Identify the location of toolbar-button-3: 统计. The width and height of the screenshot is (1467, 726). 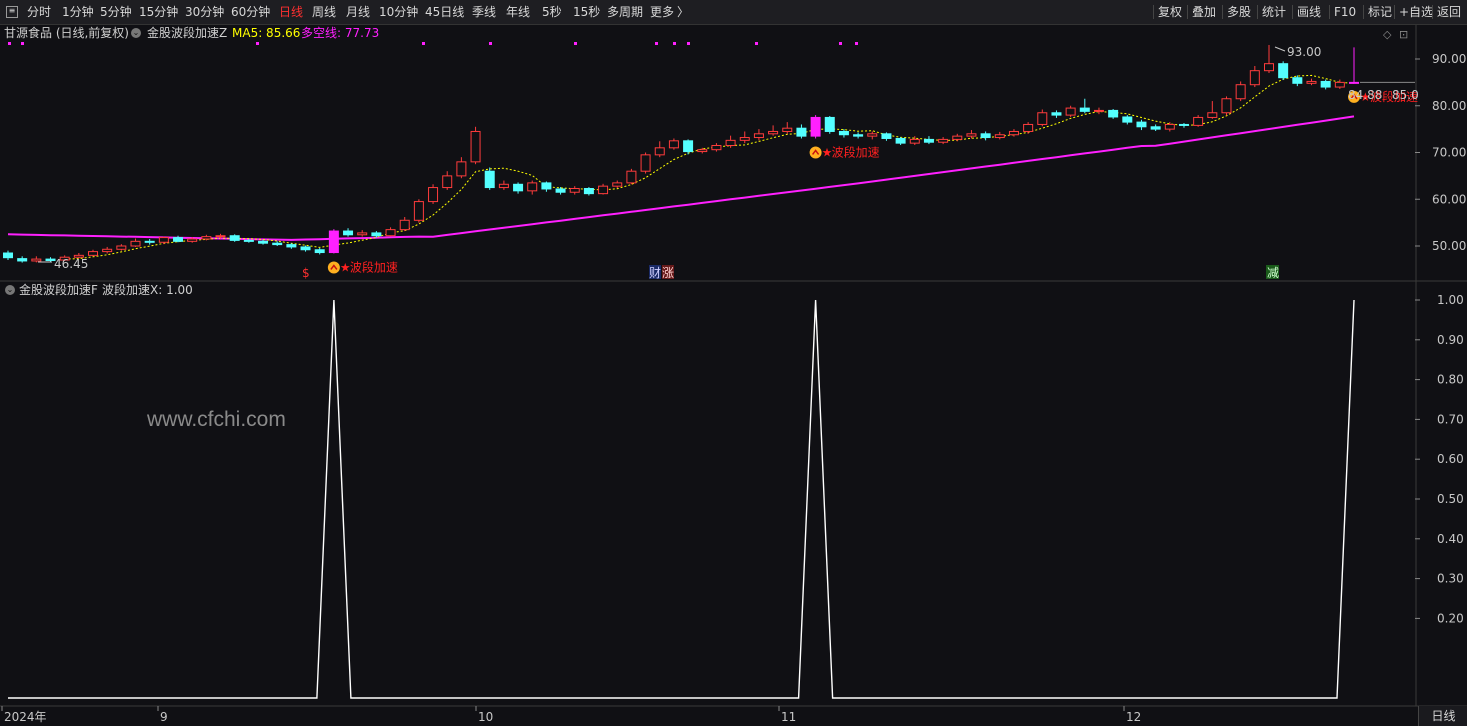
(1274, 12).